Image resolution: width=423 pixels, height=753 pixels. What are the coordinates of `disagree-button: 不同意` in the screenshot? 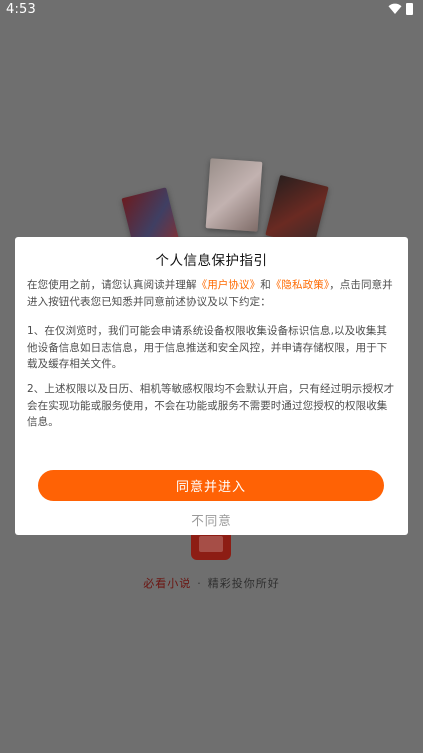 It's located at (211, 519).